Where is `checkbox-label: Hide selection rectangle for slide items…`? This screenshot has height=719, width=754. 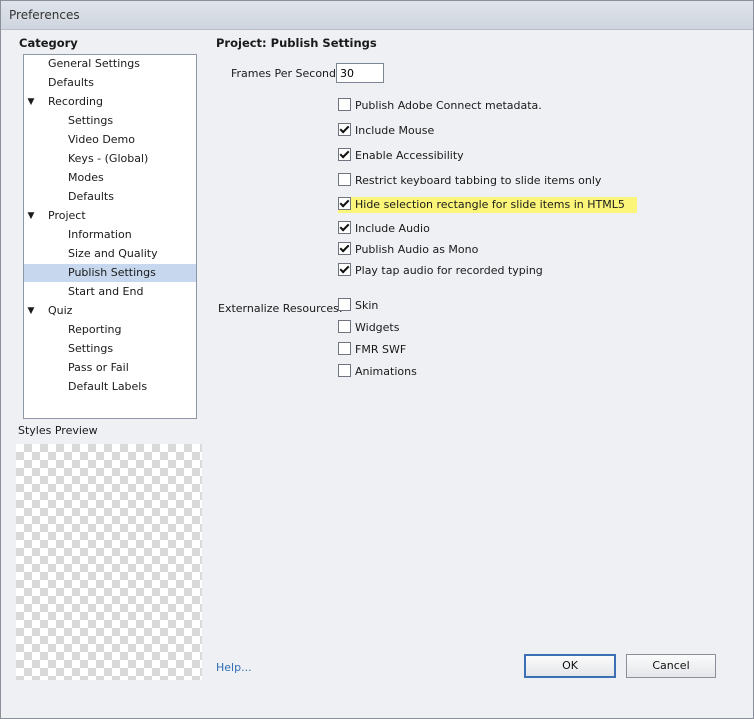 checkbox-label: Hide selection rectangle for slide items… is located at coordinates (490, 204).